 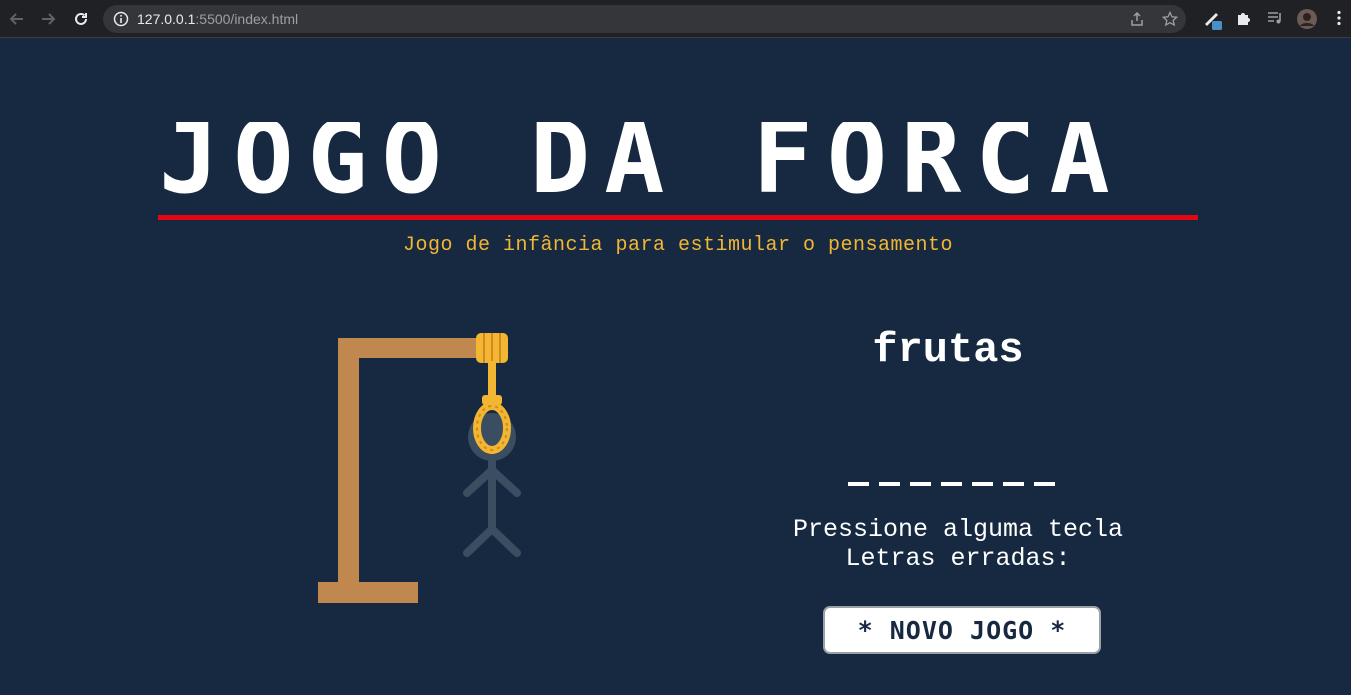 I want to click on new-game-button: * NOVO JOGO *, so click(x=962, y=630).